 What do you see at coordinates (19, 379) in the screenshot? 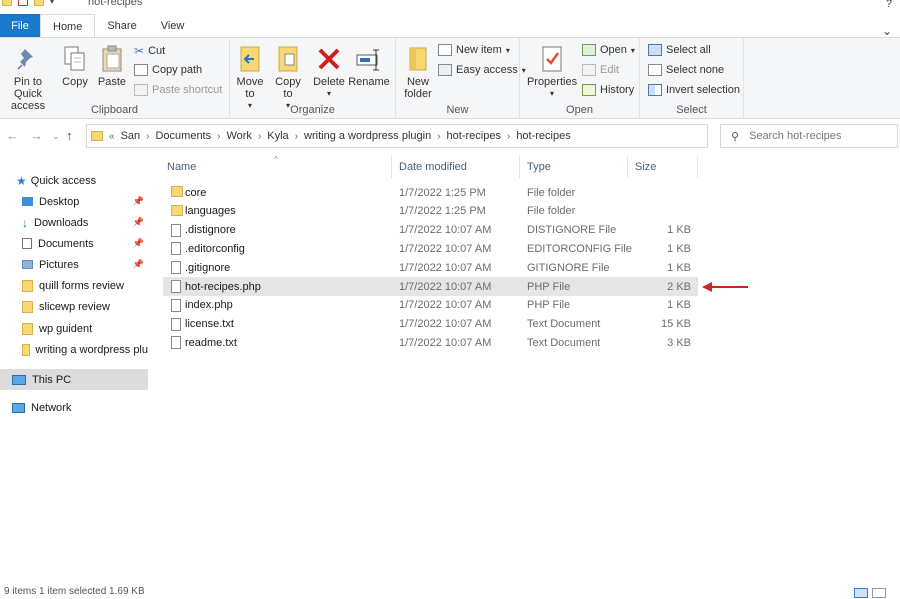
I see `computer-icon` at bounding box center [19, 379].